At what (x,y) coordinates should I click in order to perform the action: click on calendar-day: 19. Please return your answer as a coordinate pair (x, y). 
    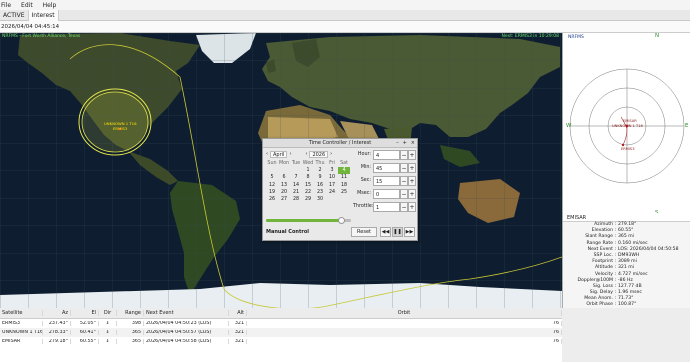
    Looking at the image, I should click on (272, 192).